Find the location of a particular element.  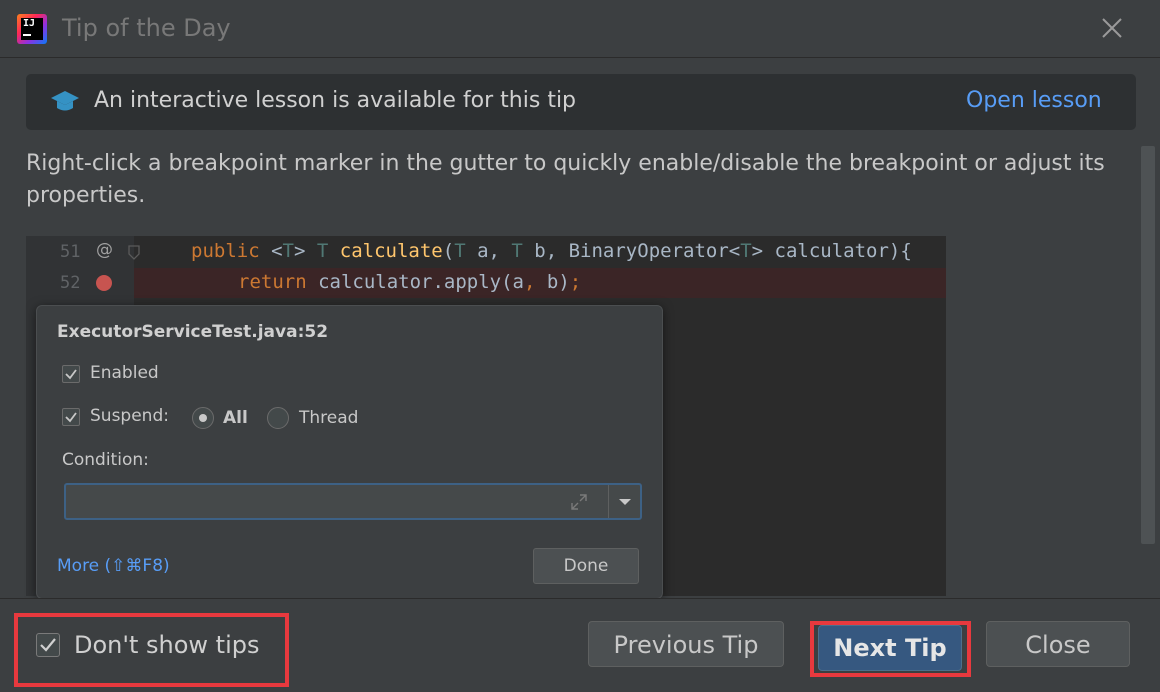

app-logo-text: IJ is located at coordinates (29, 23).